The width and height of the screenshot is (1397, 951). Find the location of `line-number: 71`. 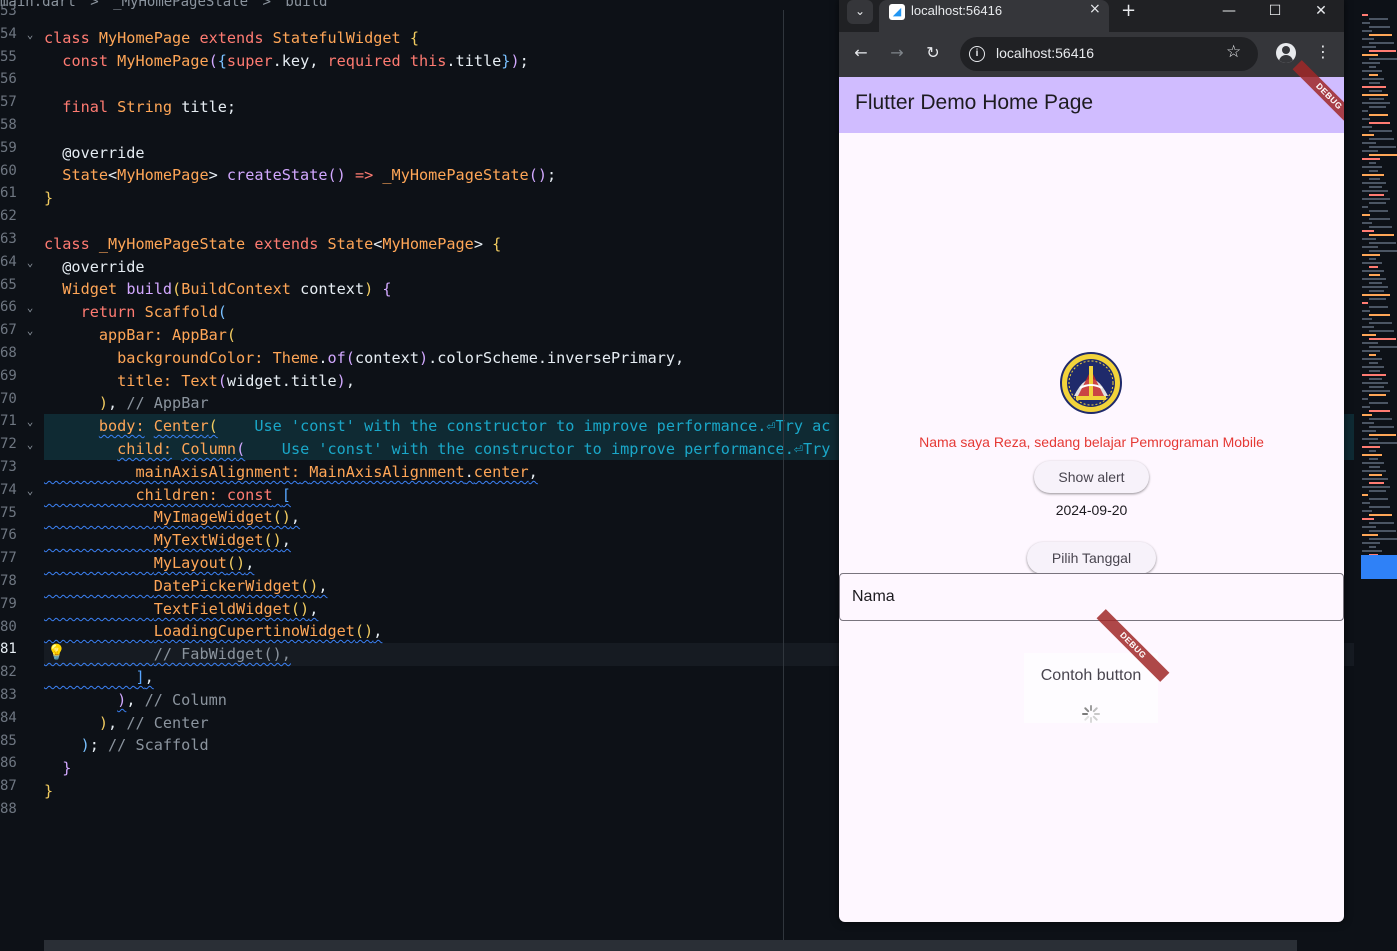

line-number: 71 is located at coordinates (8, 421).